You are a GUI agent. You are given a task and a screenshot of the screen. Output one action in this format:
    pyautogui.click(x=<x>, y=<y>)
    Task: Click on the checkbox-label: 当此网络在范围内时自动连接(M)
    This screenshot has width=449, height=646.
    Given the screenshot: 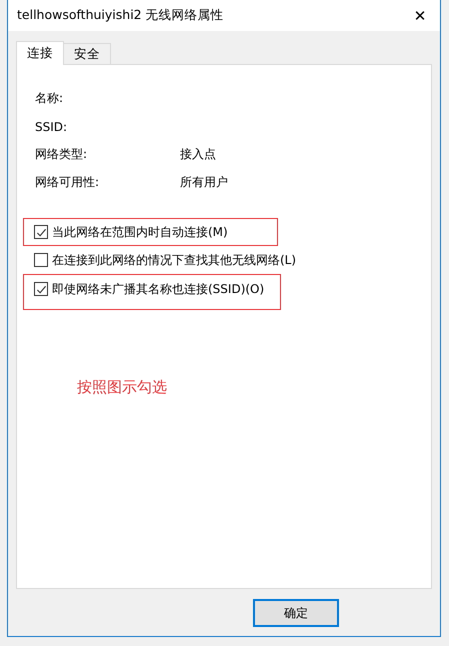 What is the action you would take?
    pyautogui.click(x=140, y=232)
    